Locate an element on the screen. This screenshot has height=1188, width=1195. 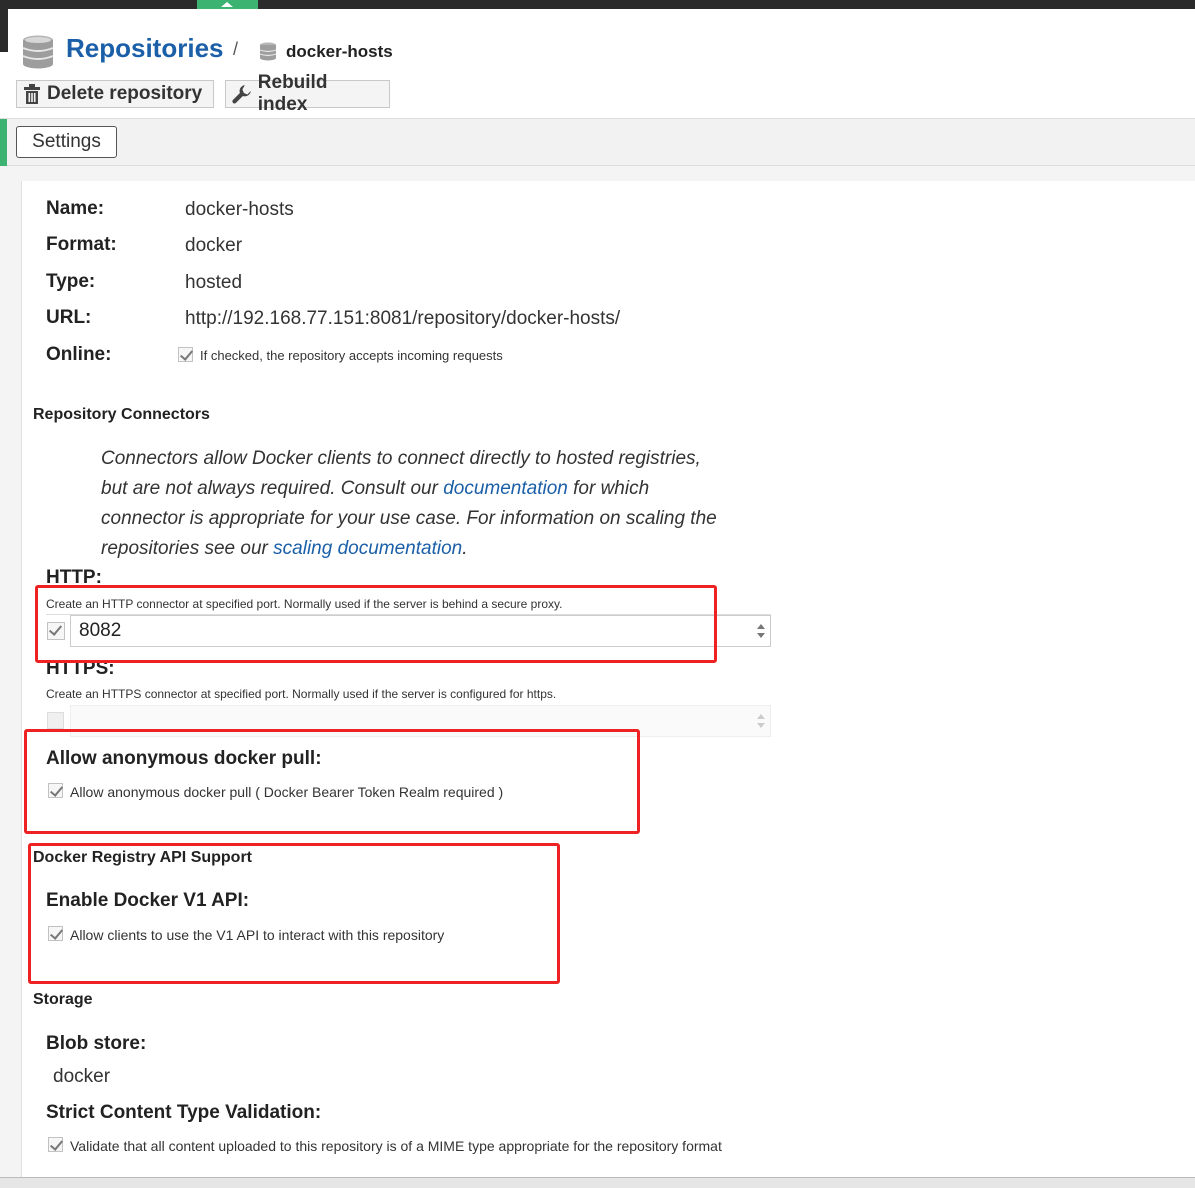
url-label: URL: is located at coordinates (69, 317).